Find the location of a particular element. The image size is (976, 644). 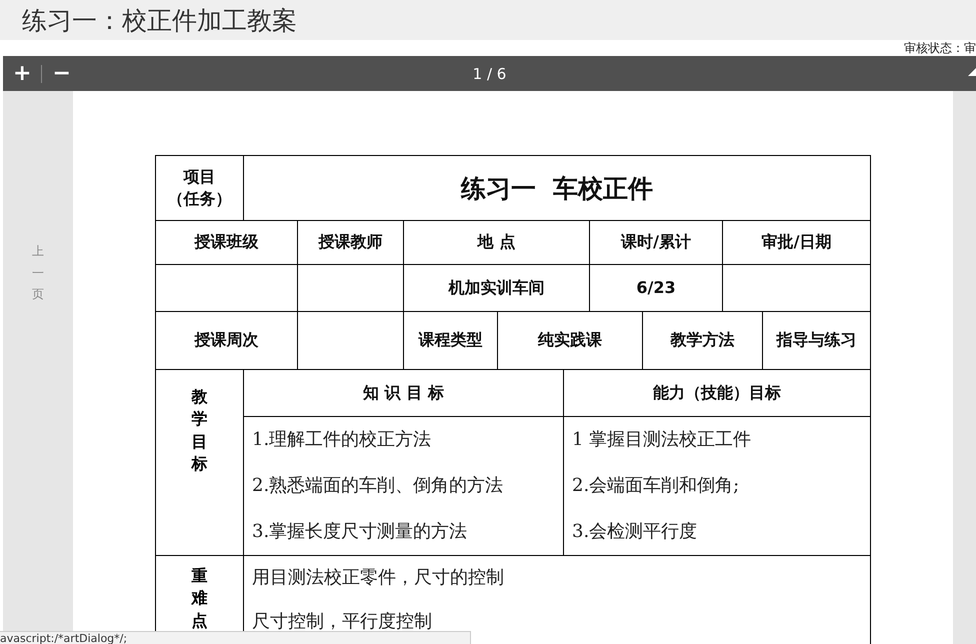

table-cell: 能力（技能）目标 is located at coordinates (717, 392).